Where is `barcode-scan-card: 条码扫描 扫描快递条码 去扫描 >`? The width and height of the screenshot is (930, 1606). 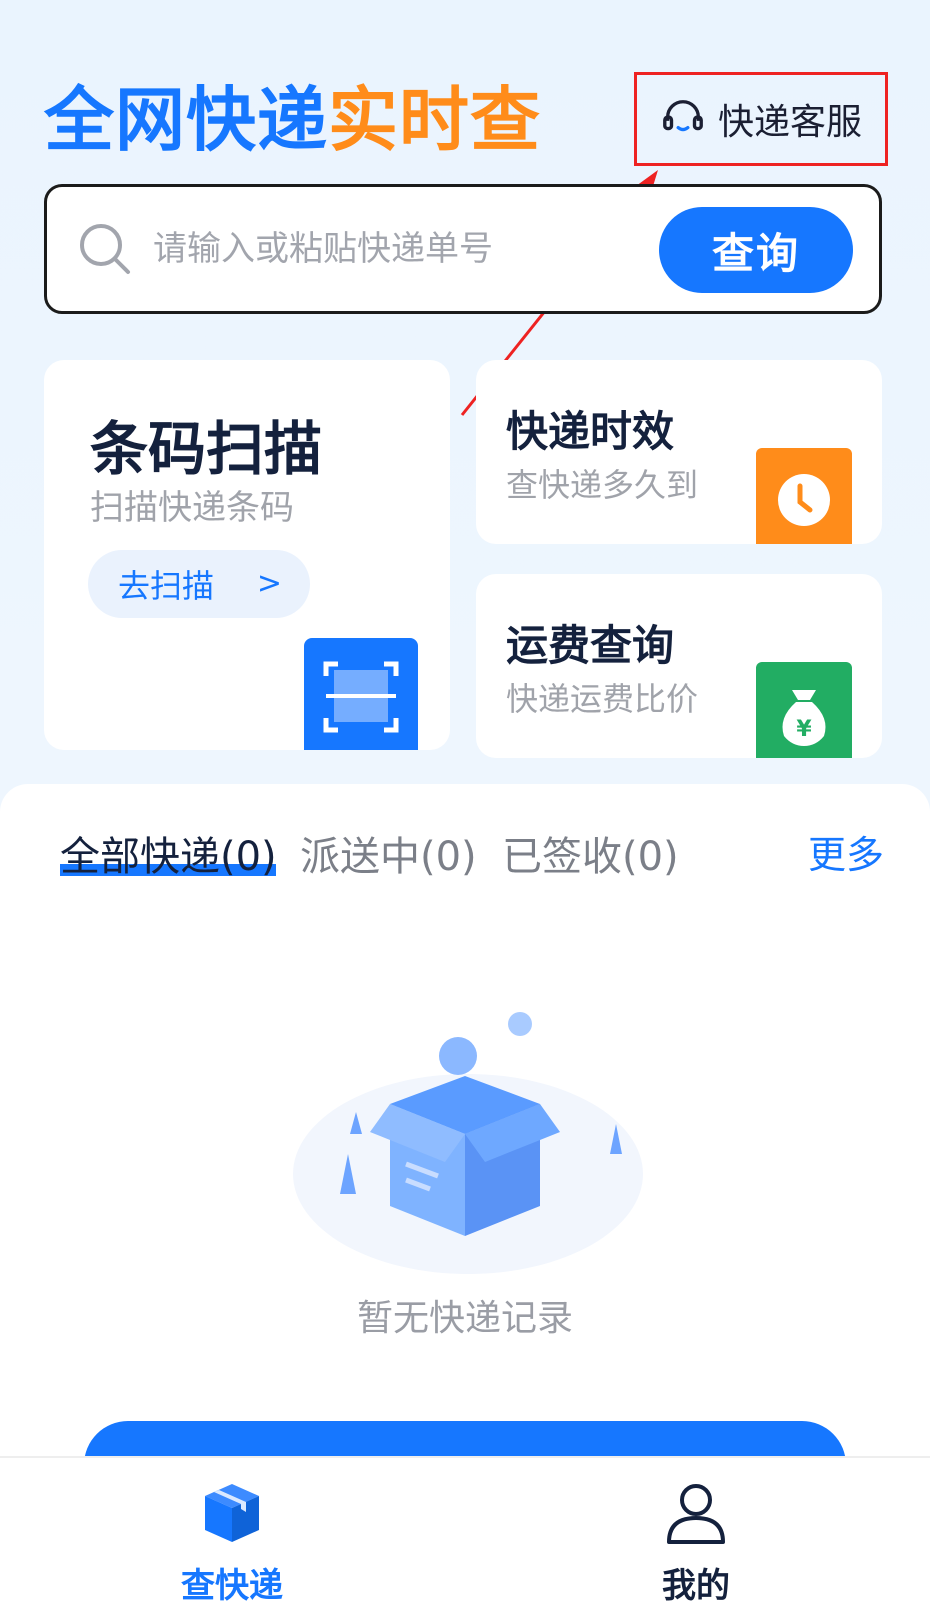 barcode-scan-card: 条码扫描 扫描快递条码 去扫描 > is located at coordinates (247, 555).